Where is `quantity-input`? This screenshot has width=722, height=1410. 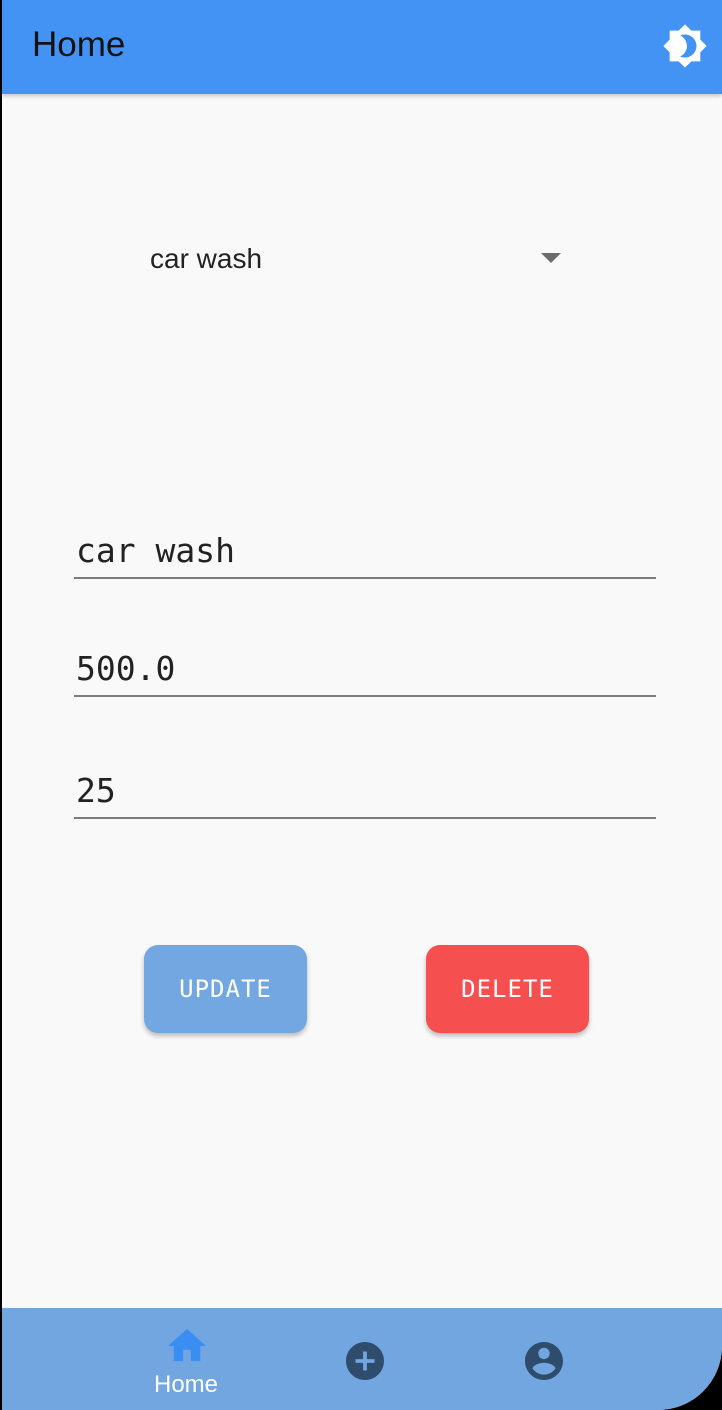
quantity-input is located at coordinates (361, 790).